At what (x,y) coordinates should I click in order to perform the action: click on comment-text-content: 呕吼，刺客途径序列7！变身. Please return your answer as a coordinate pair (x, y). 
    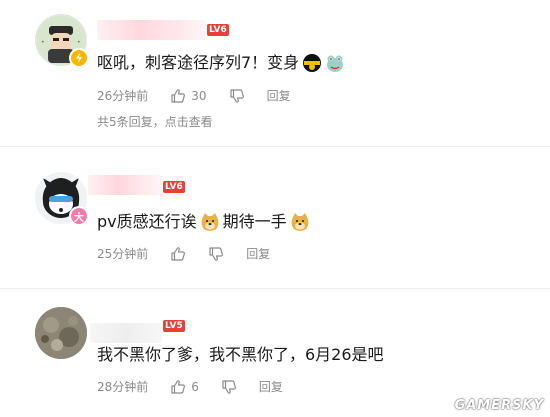
    Looking at the image, I should click on (198, 62).